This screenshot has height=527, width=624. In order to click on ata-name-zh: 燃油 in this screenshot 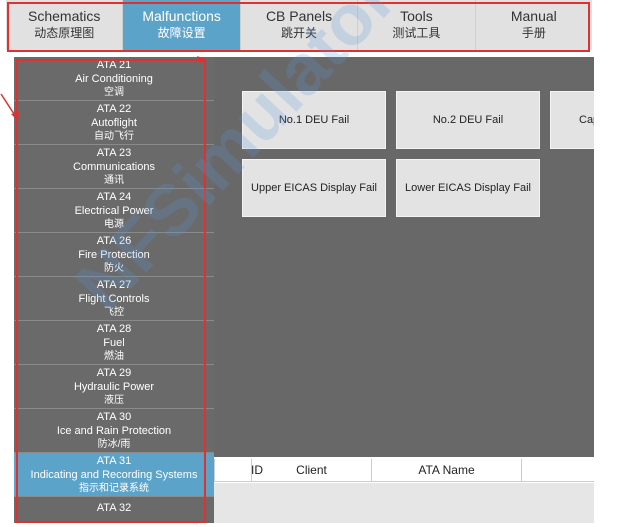, I will do `click(114, 356)`.